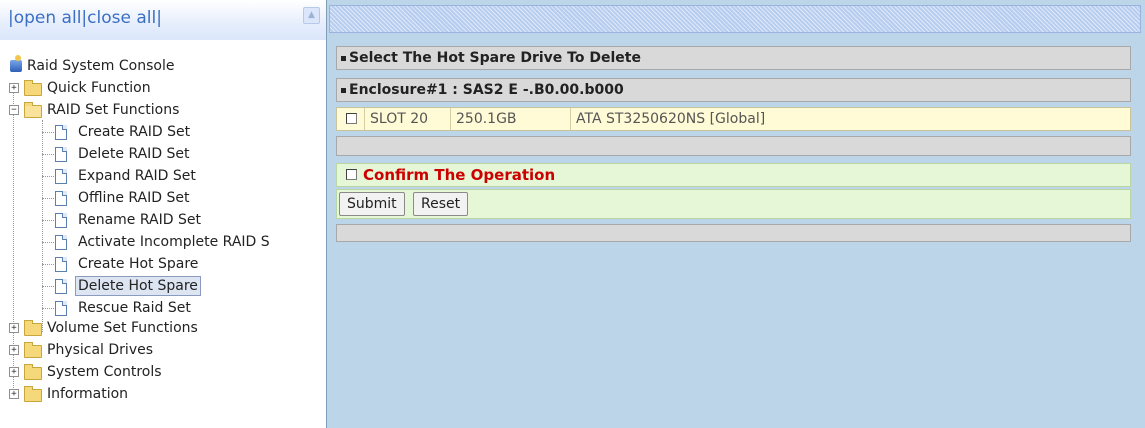 This screenshot has width=1145, height=428. What do you see at coordinates (158, 88) in the screenshot?
I see `tree-item-quick-function: + Quick Function` at bounding box center [158, 88].